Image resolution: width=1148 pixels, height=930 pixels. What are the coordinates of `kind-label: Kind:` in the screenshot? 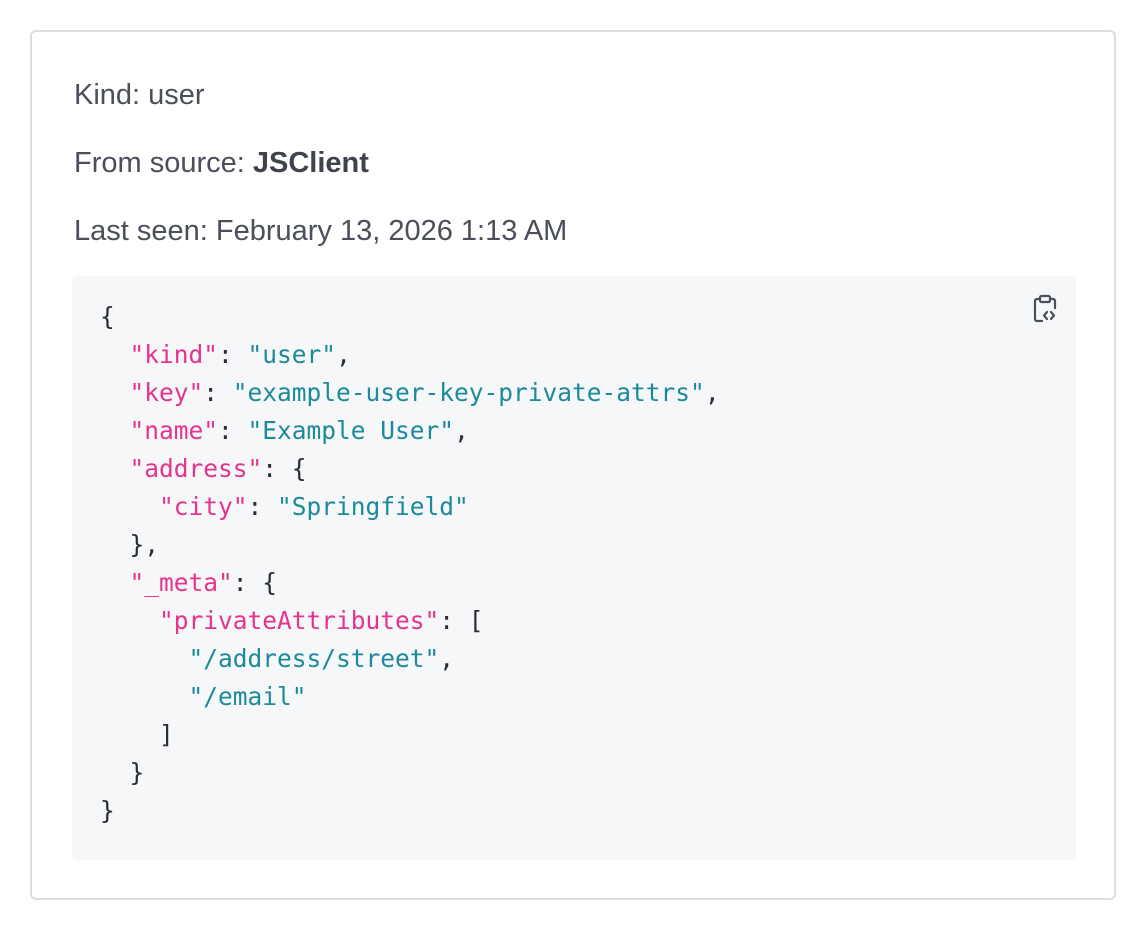 It's located at (111, 95).